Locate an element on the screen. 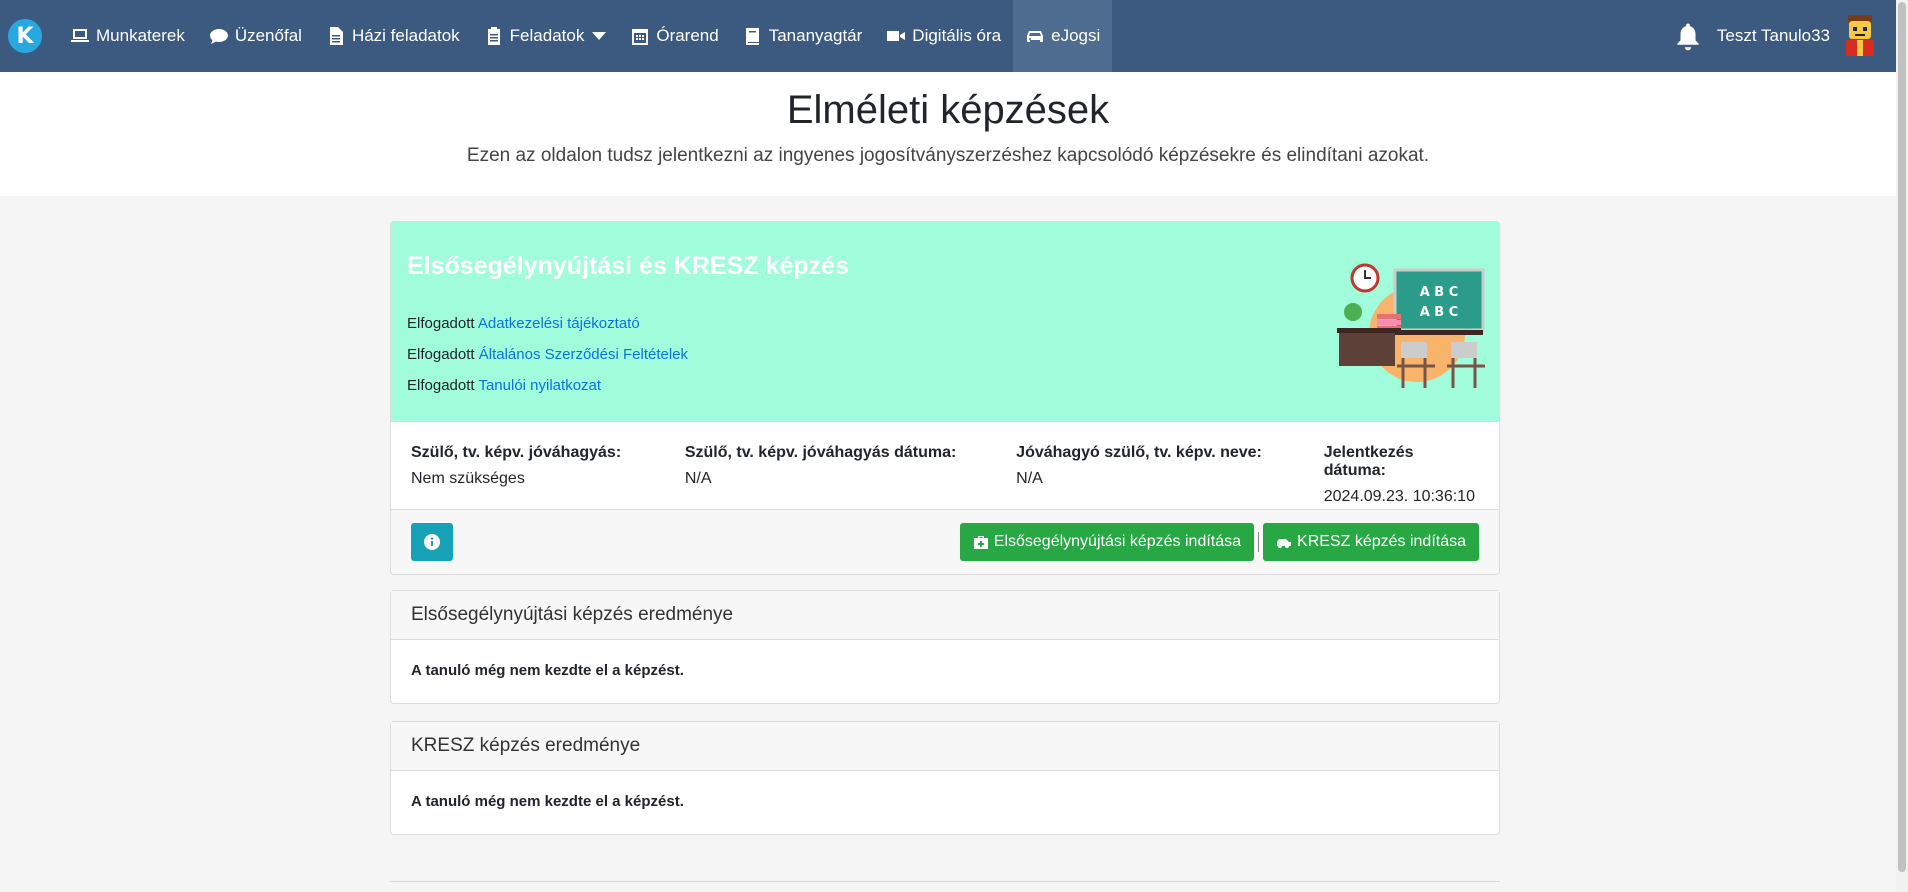 Image resolution: width=1908 pixels, height=892 pixels. nav-item-label: Házi feladatok is located at coordinates (405, 35).